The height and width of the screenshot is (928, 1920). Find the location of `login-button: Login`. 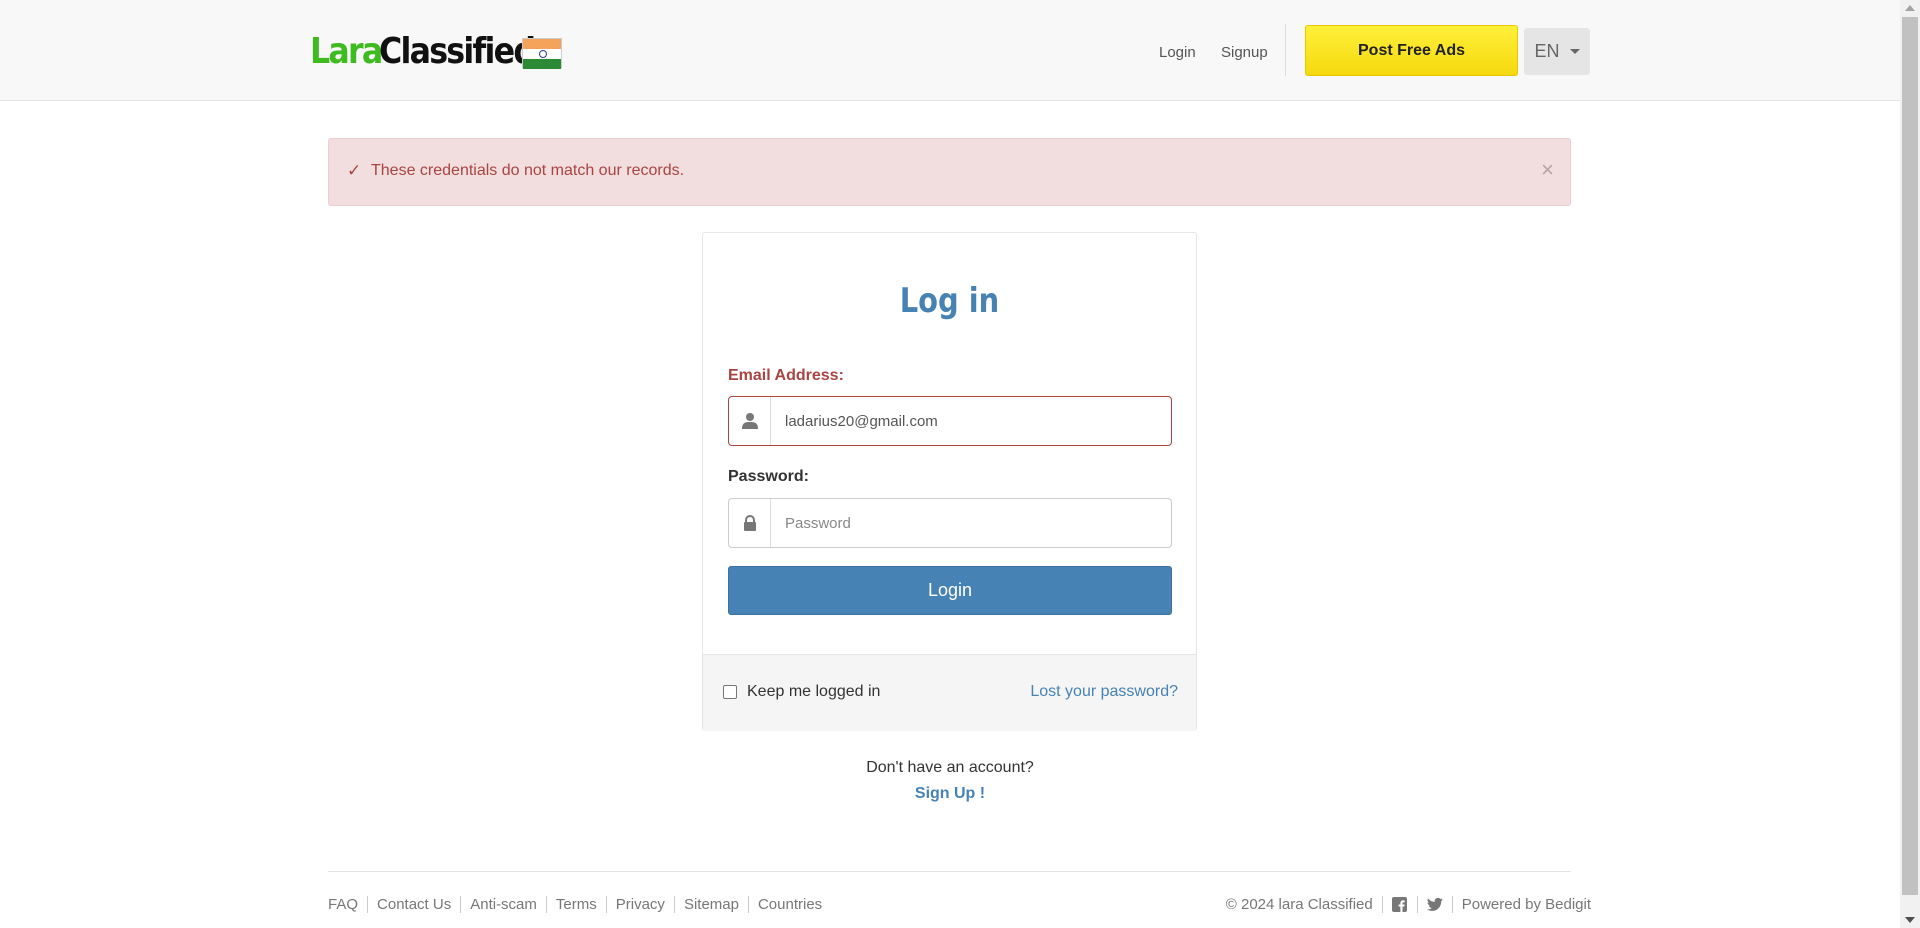

login-button: Login is located at coordinates (950, 590).